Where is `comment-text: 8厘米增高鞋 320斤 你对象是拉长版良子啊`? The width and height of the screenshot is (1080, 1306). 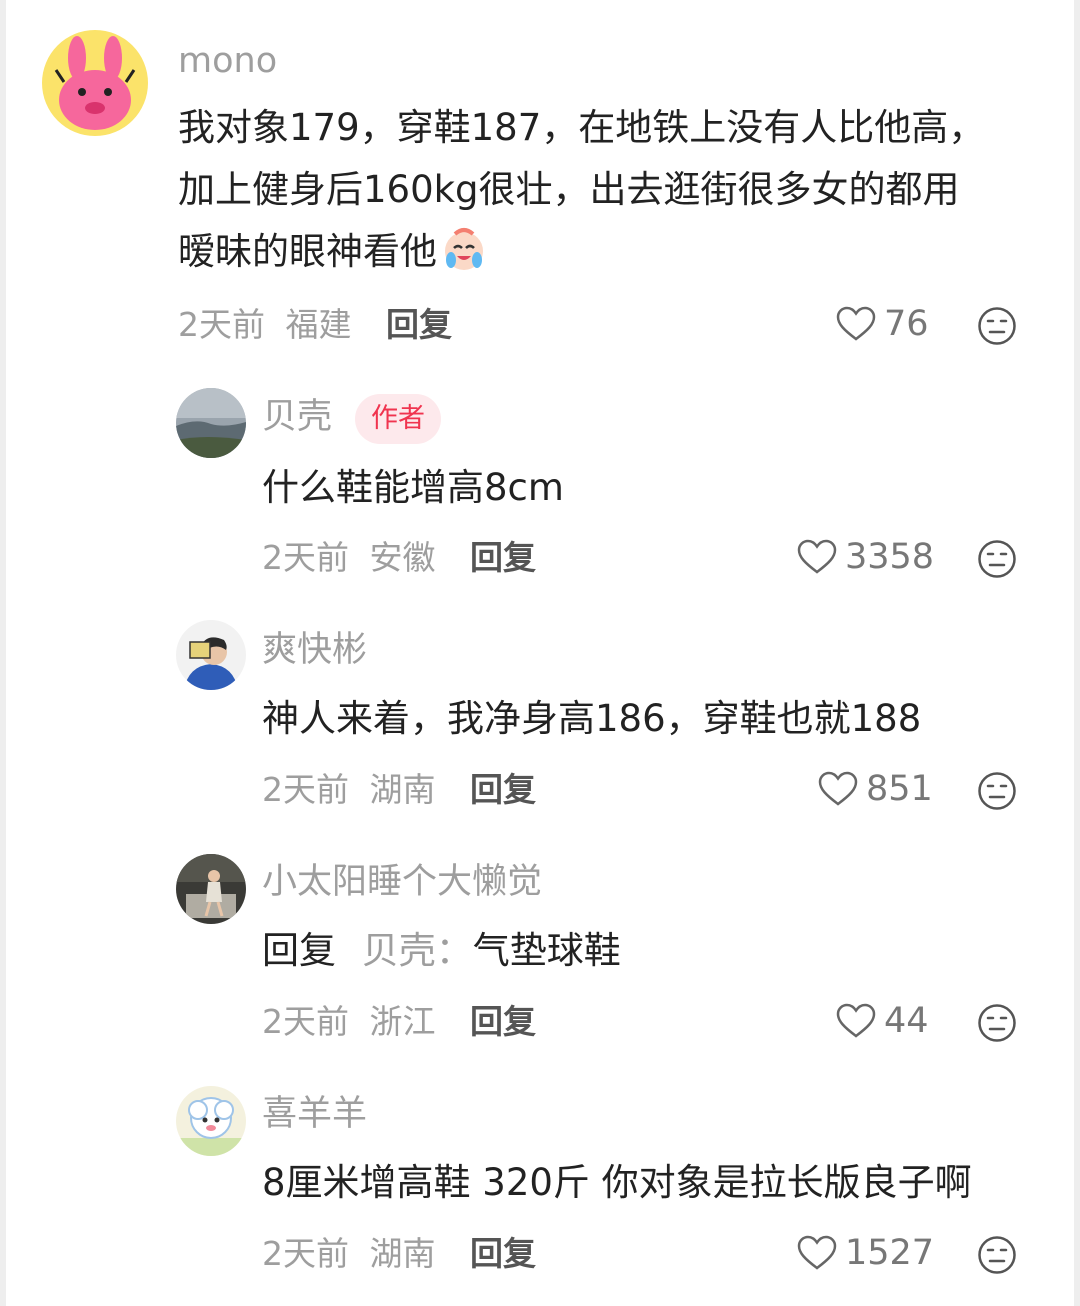 comment-text: 8厘米增高鞋 320斤 你对象是拉长版良子啊 is located at coordinates (617, 1182).